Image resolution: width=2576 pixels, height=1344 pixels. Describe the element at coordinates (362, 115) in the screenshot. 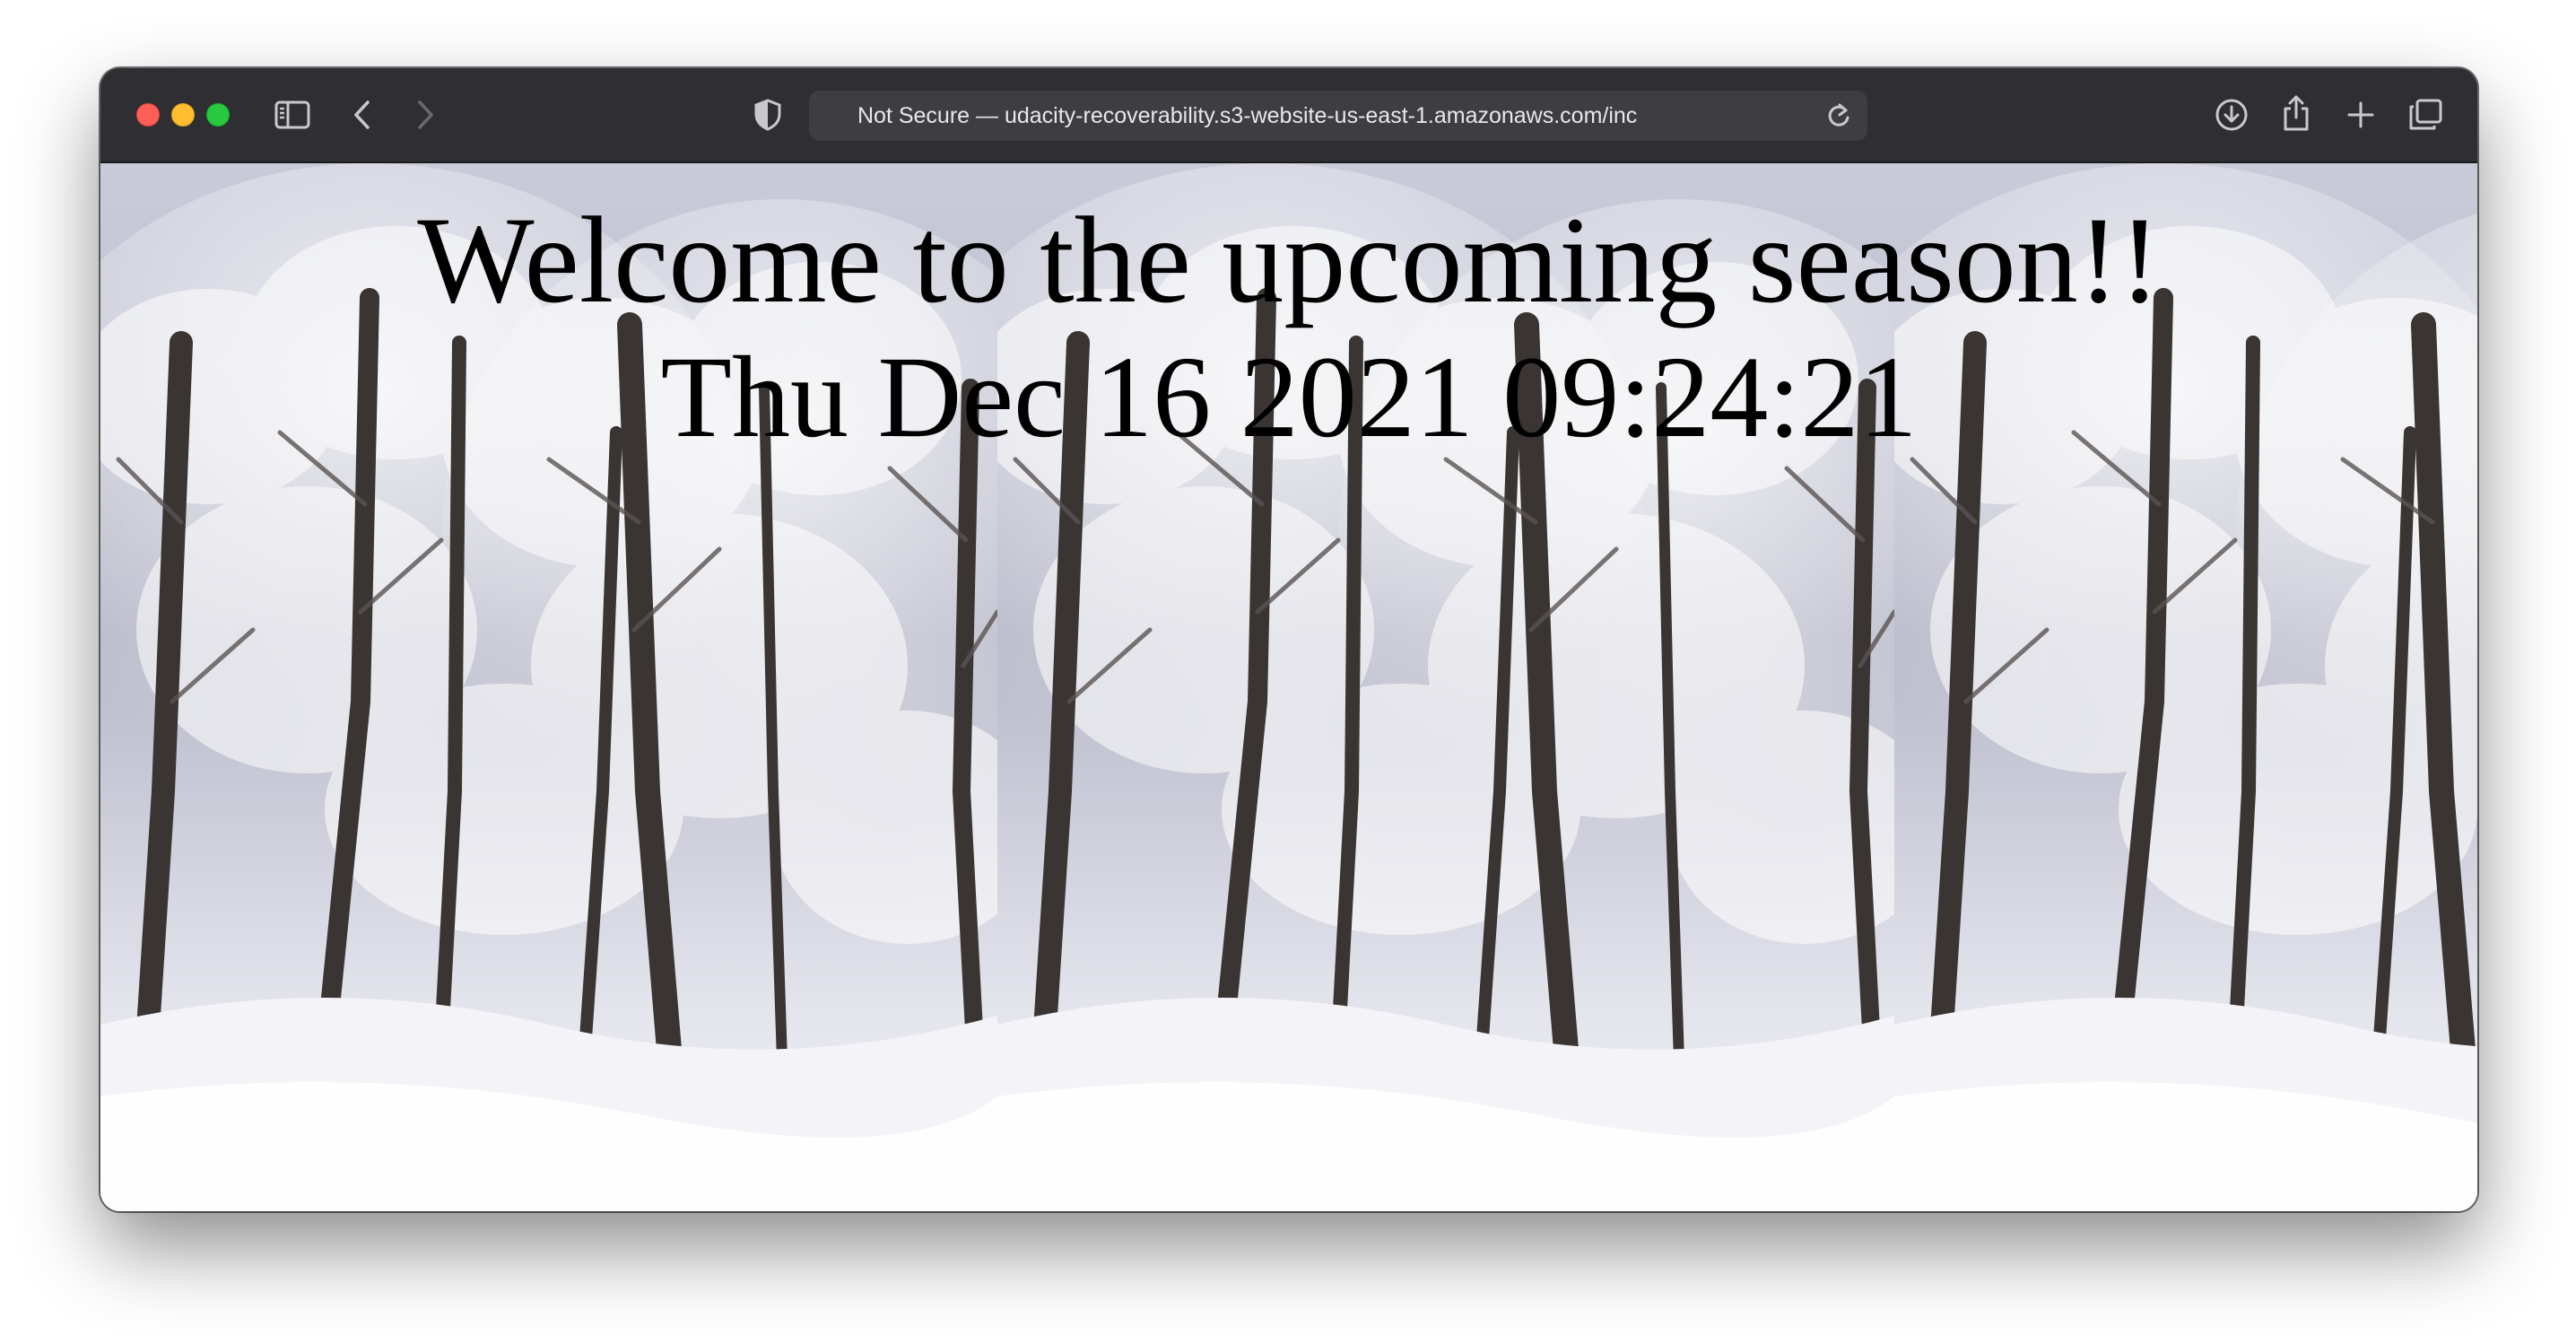

I see `chevron-left-icon` at that location.